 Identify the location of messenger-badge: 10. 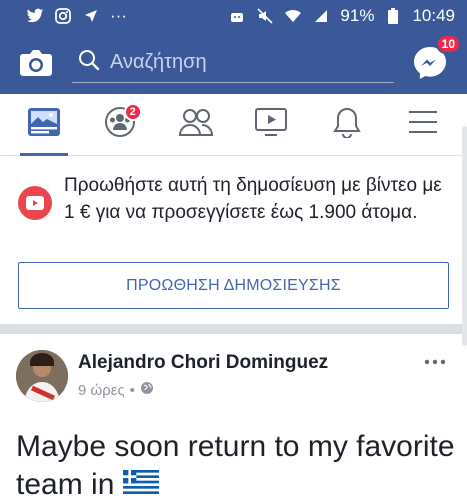
(448, 44).